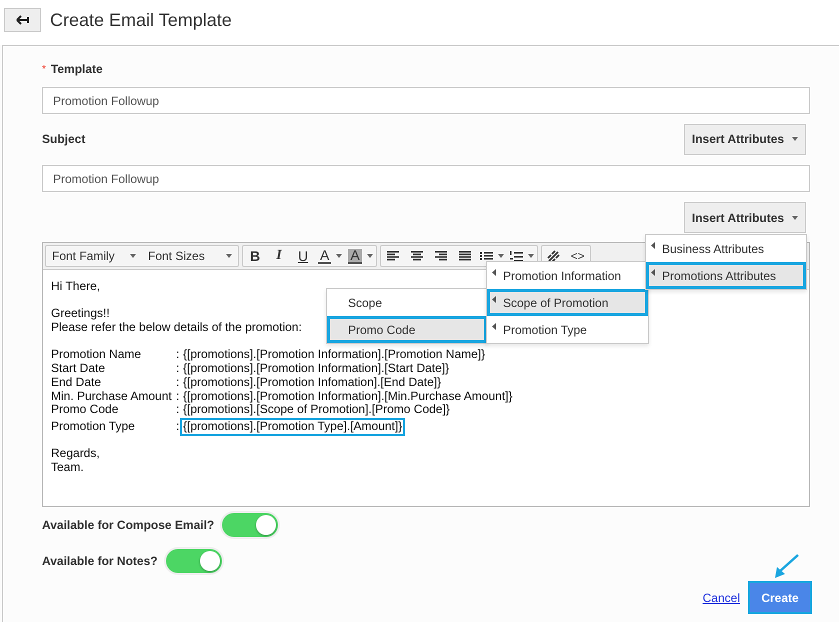 The image size is (839, 622). Describe the element at coordinates (85, 410) in the screenshot. I see `email-field-label: Promo Code` at that location.